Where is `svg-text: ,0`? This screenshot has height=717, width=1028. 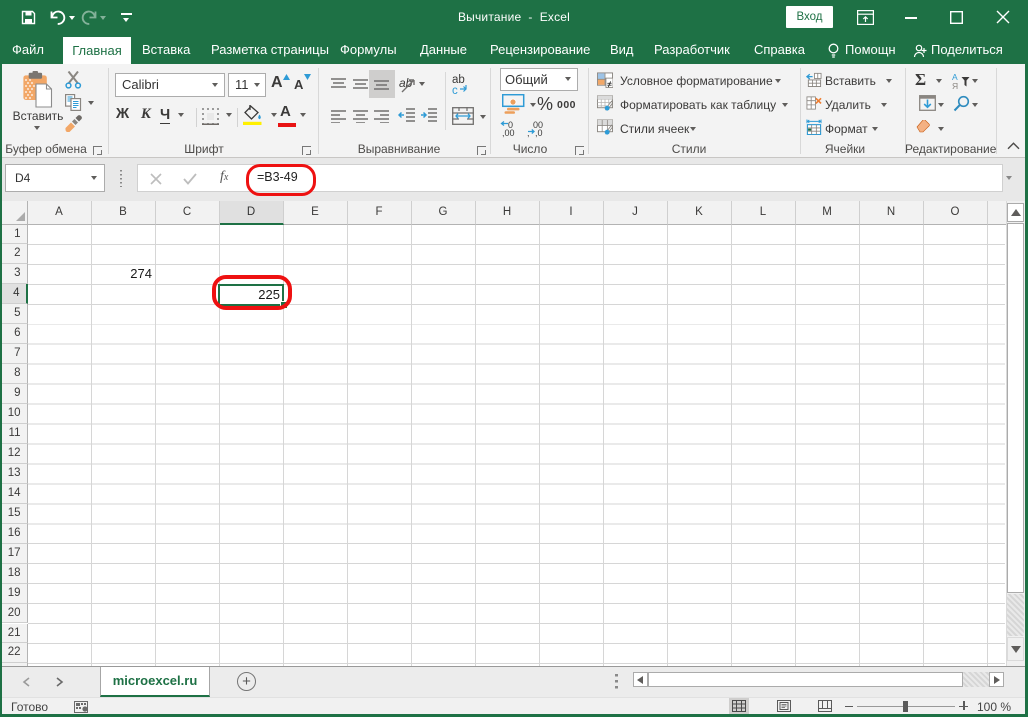
svg-text: ,0 is located at coordinates (539, 133).